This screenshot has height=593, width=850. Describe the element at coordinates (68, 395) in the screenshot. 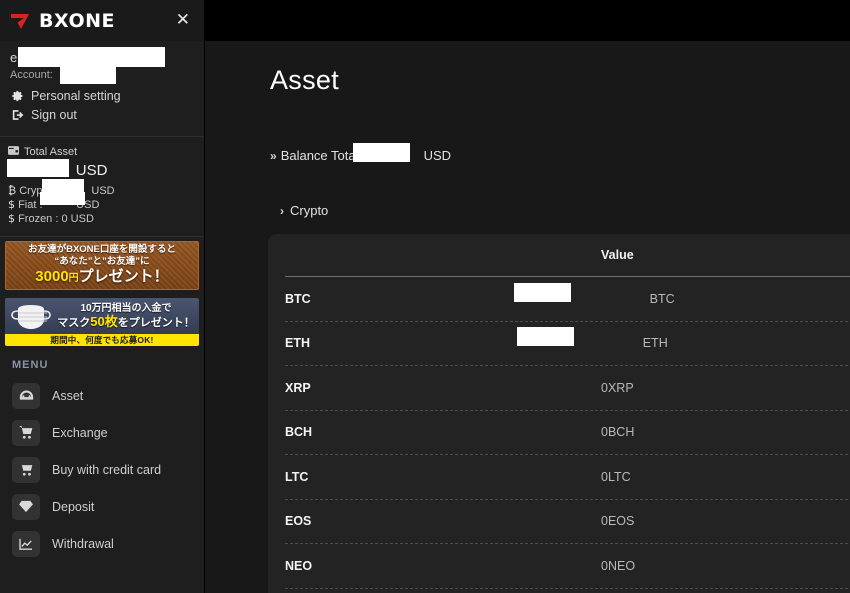

I see `sidebar-item-asset-label: Asset` at that location.